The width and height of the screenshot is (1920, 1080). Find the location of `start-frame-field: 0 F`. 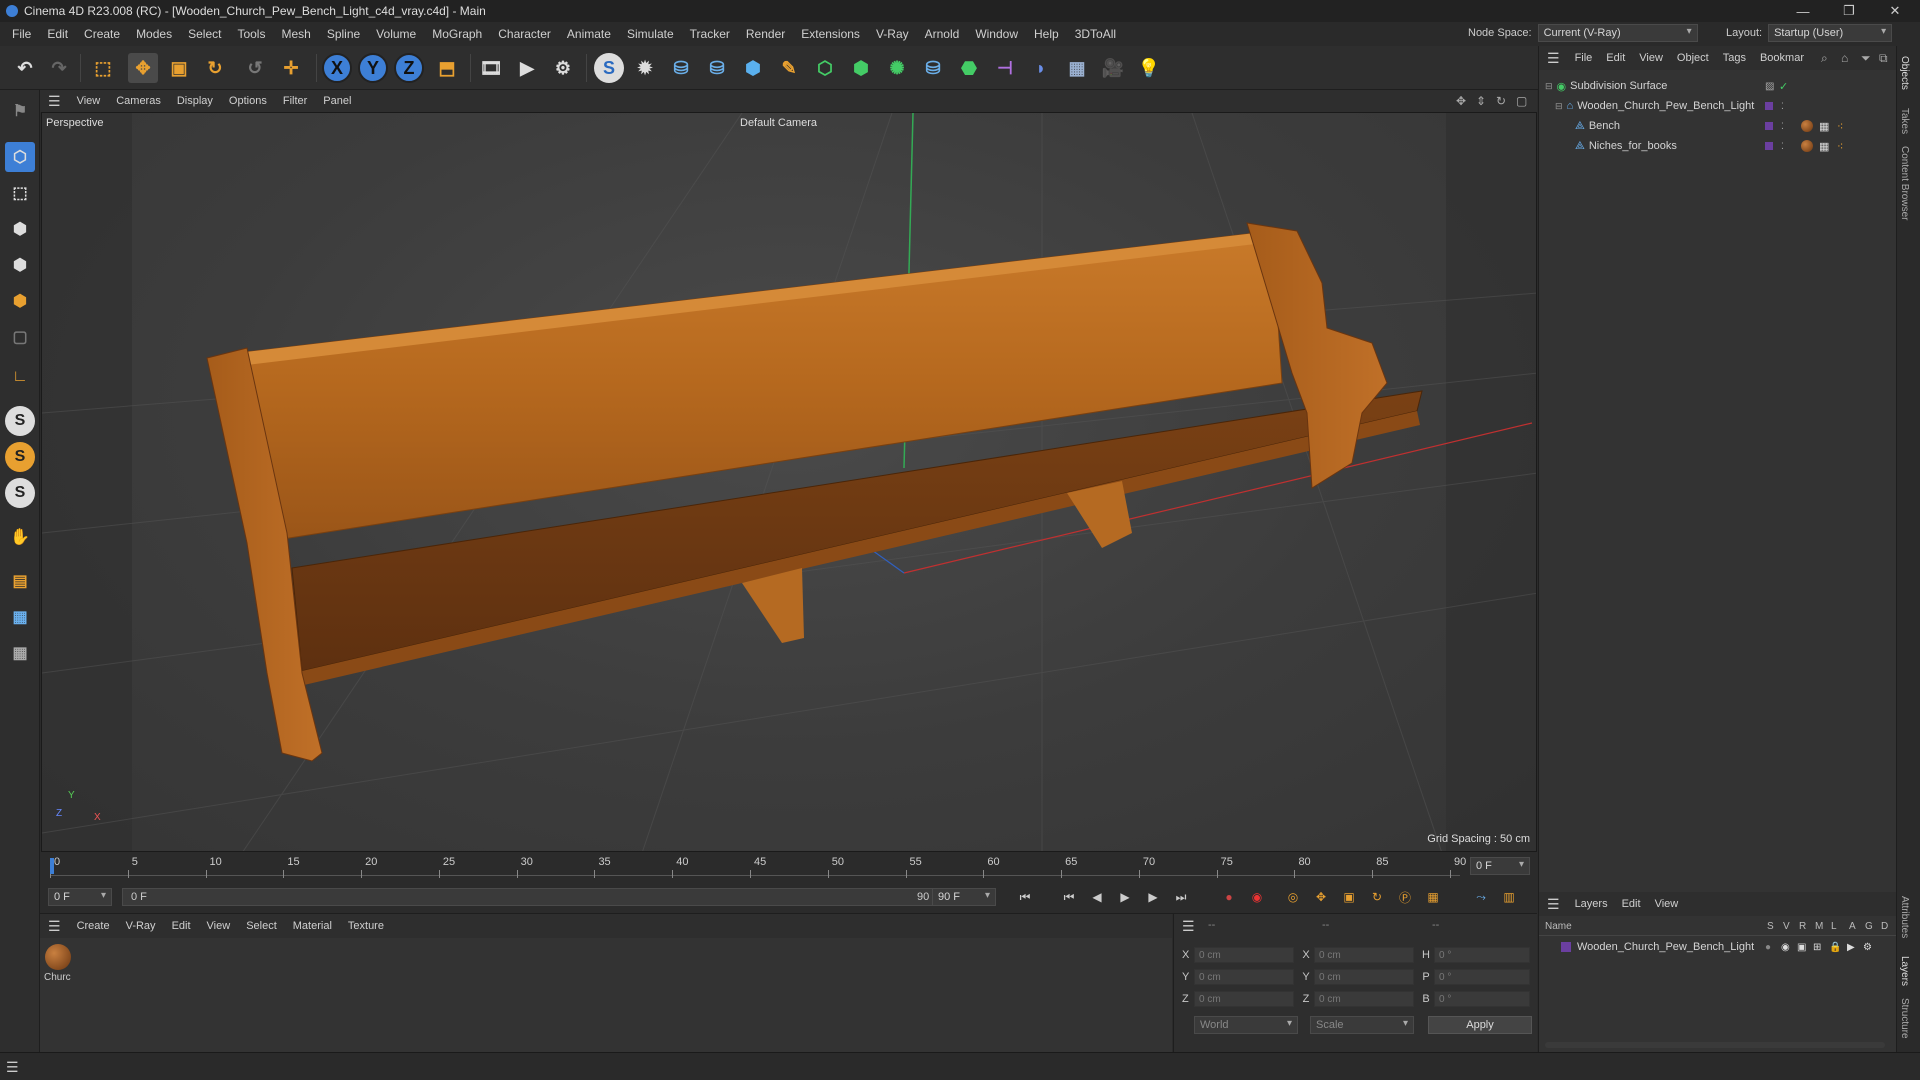

start-frame-field: 0 F is located at coordinates (80, 897).